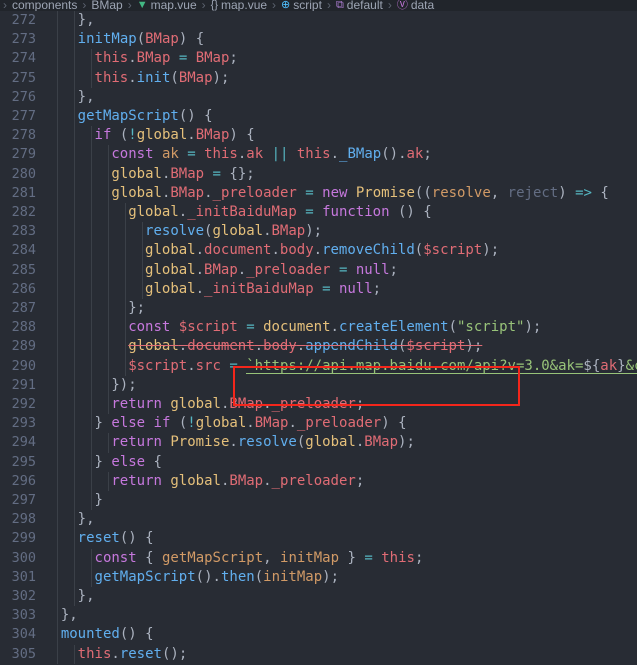  Describe the element at coordinates (23, 116) in the screenshot. I see `line-number: 277` at that location.